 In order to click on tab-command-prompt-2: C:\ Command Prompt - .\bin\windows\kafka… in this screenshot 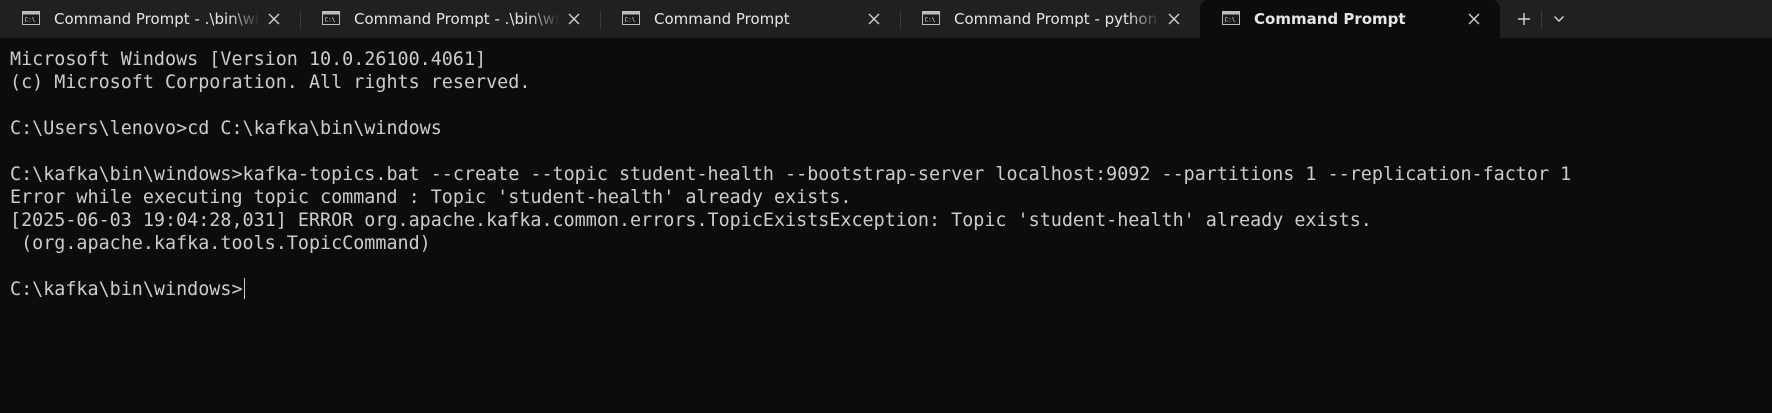, I will do `click(450, 19)`.